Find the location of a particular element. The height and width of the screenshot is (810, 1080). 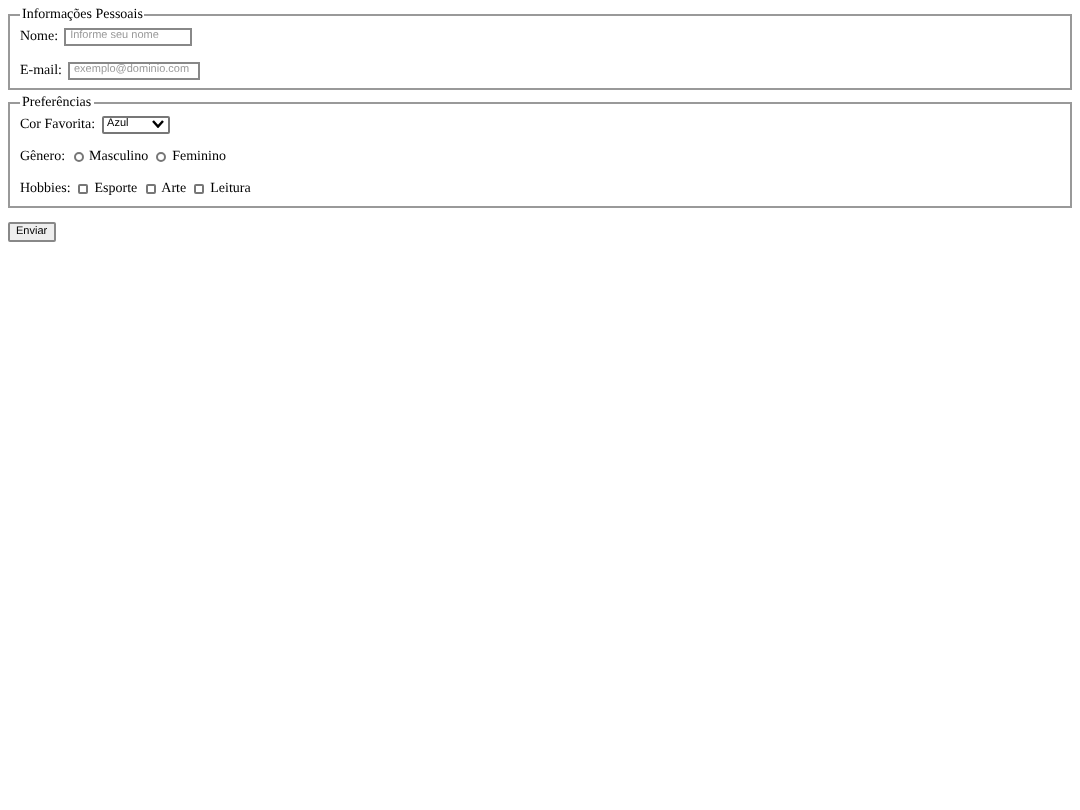

caret-icon is located at coordinates (157, 124).